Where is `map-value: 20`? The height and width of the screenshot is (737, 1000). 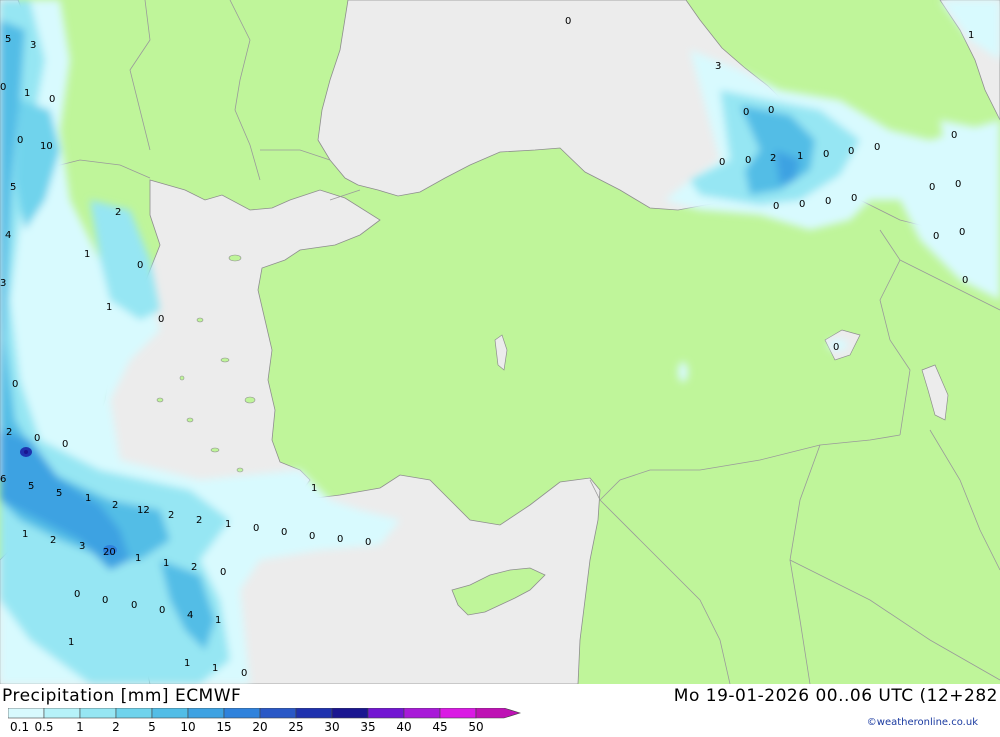 map-value: 20 is located at coordinates (109, 552).